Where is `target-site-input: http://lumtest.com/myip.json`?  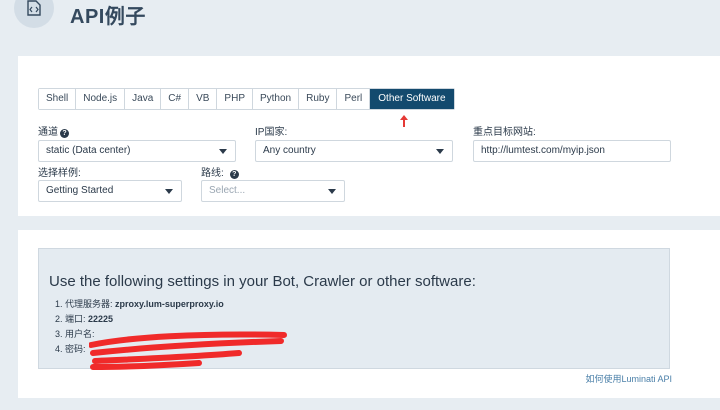
target-site-input: http://lumtest.com/myip.json is located at coordinates (572, 151).